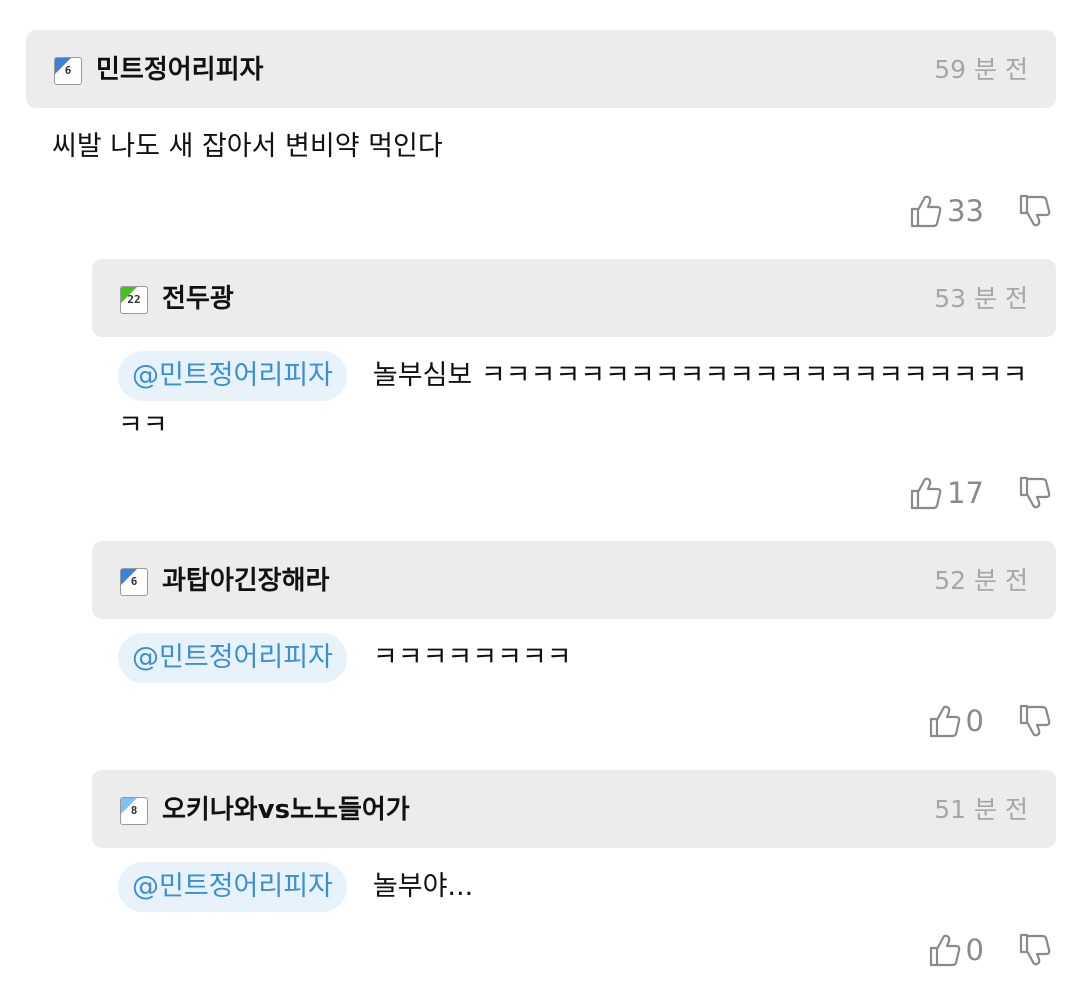 The height and width of the screenshot is (989, 1080). I want to click on reply-header: 22 전두광 53 분 전, so click(574, 298).